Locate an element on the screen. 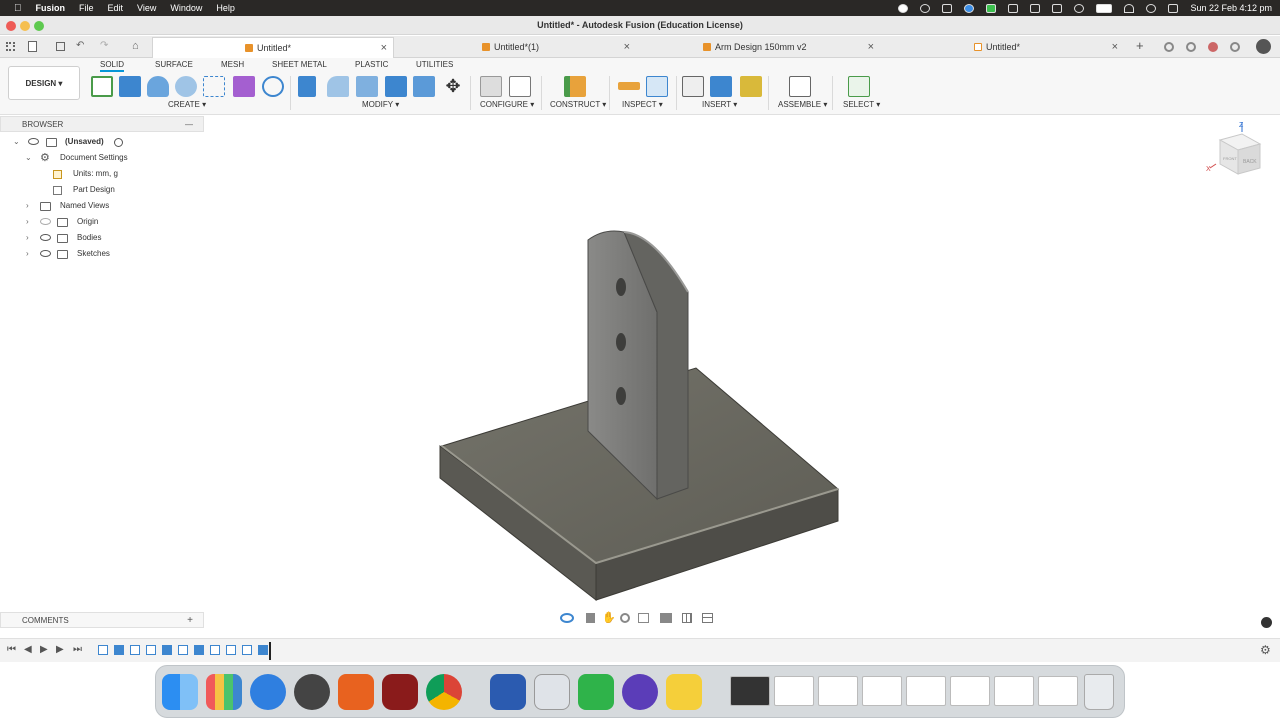 Image resolution: width=1280 pixels, height=720 pixels. chrome-icon is located at coordinates (444, 692).